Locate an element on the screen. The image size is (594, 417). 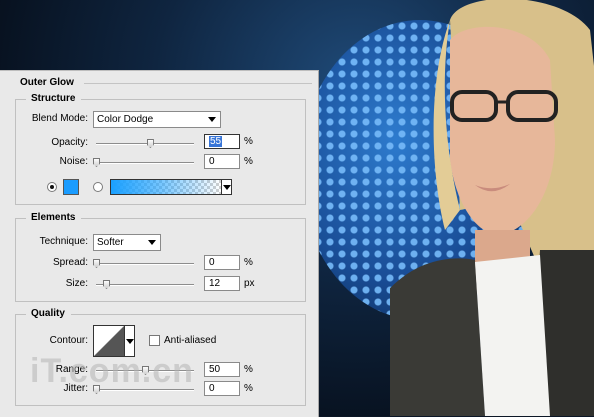
opacity-value: 55 is located at coordinates (216, 141).